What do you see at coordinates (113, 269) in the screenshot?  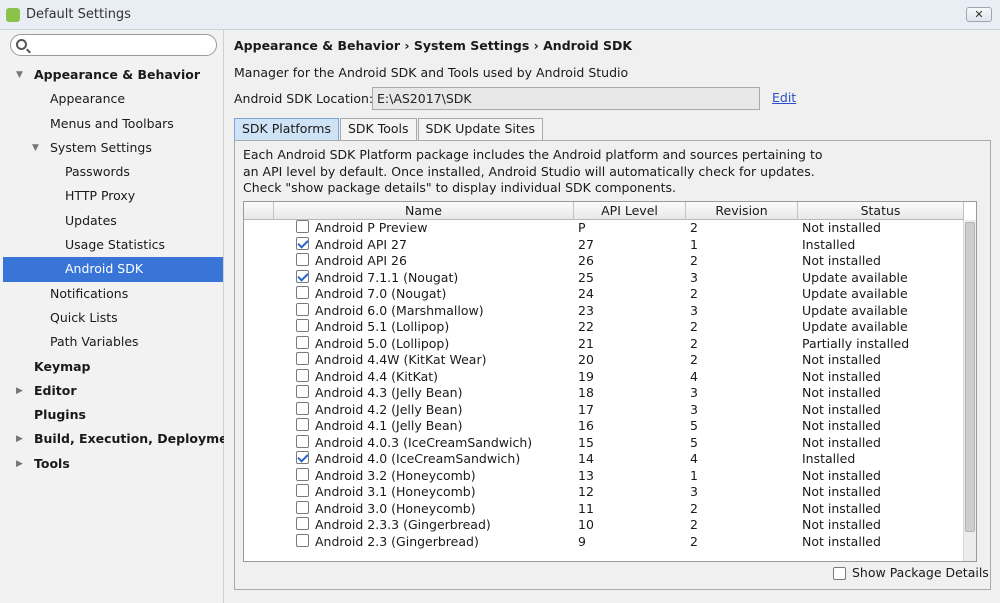 I see `sidebar-item-android-sdk: Android SDK` at bounding box center [113, 269].